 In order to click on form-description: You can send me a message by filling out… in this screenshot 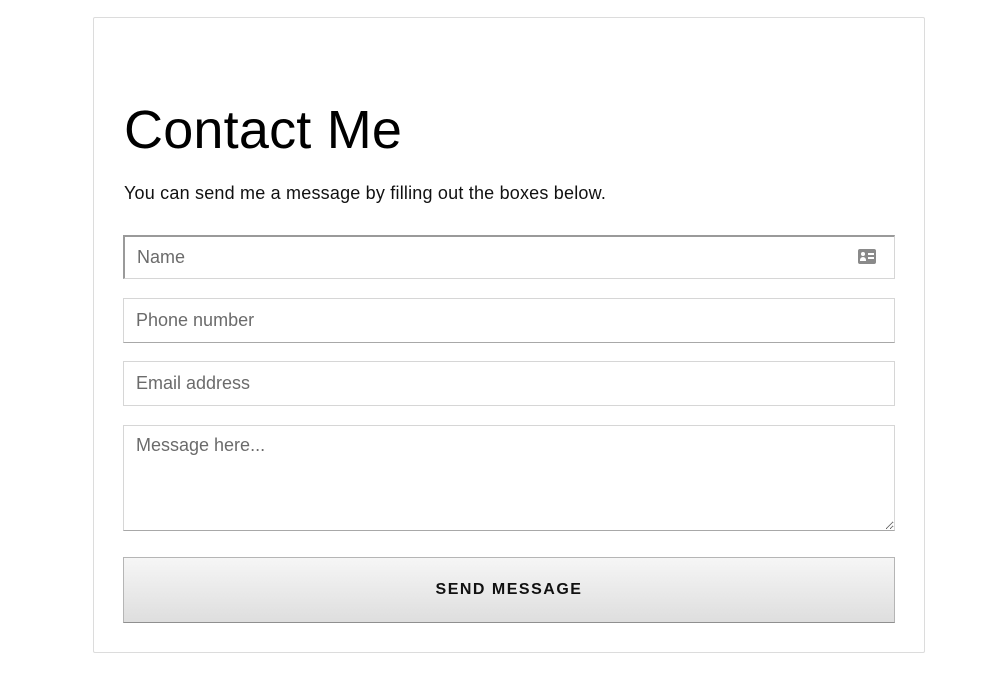, I will do `click(365, 193)`.